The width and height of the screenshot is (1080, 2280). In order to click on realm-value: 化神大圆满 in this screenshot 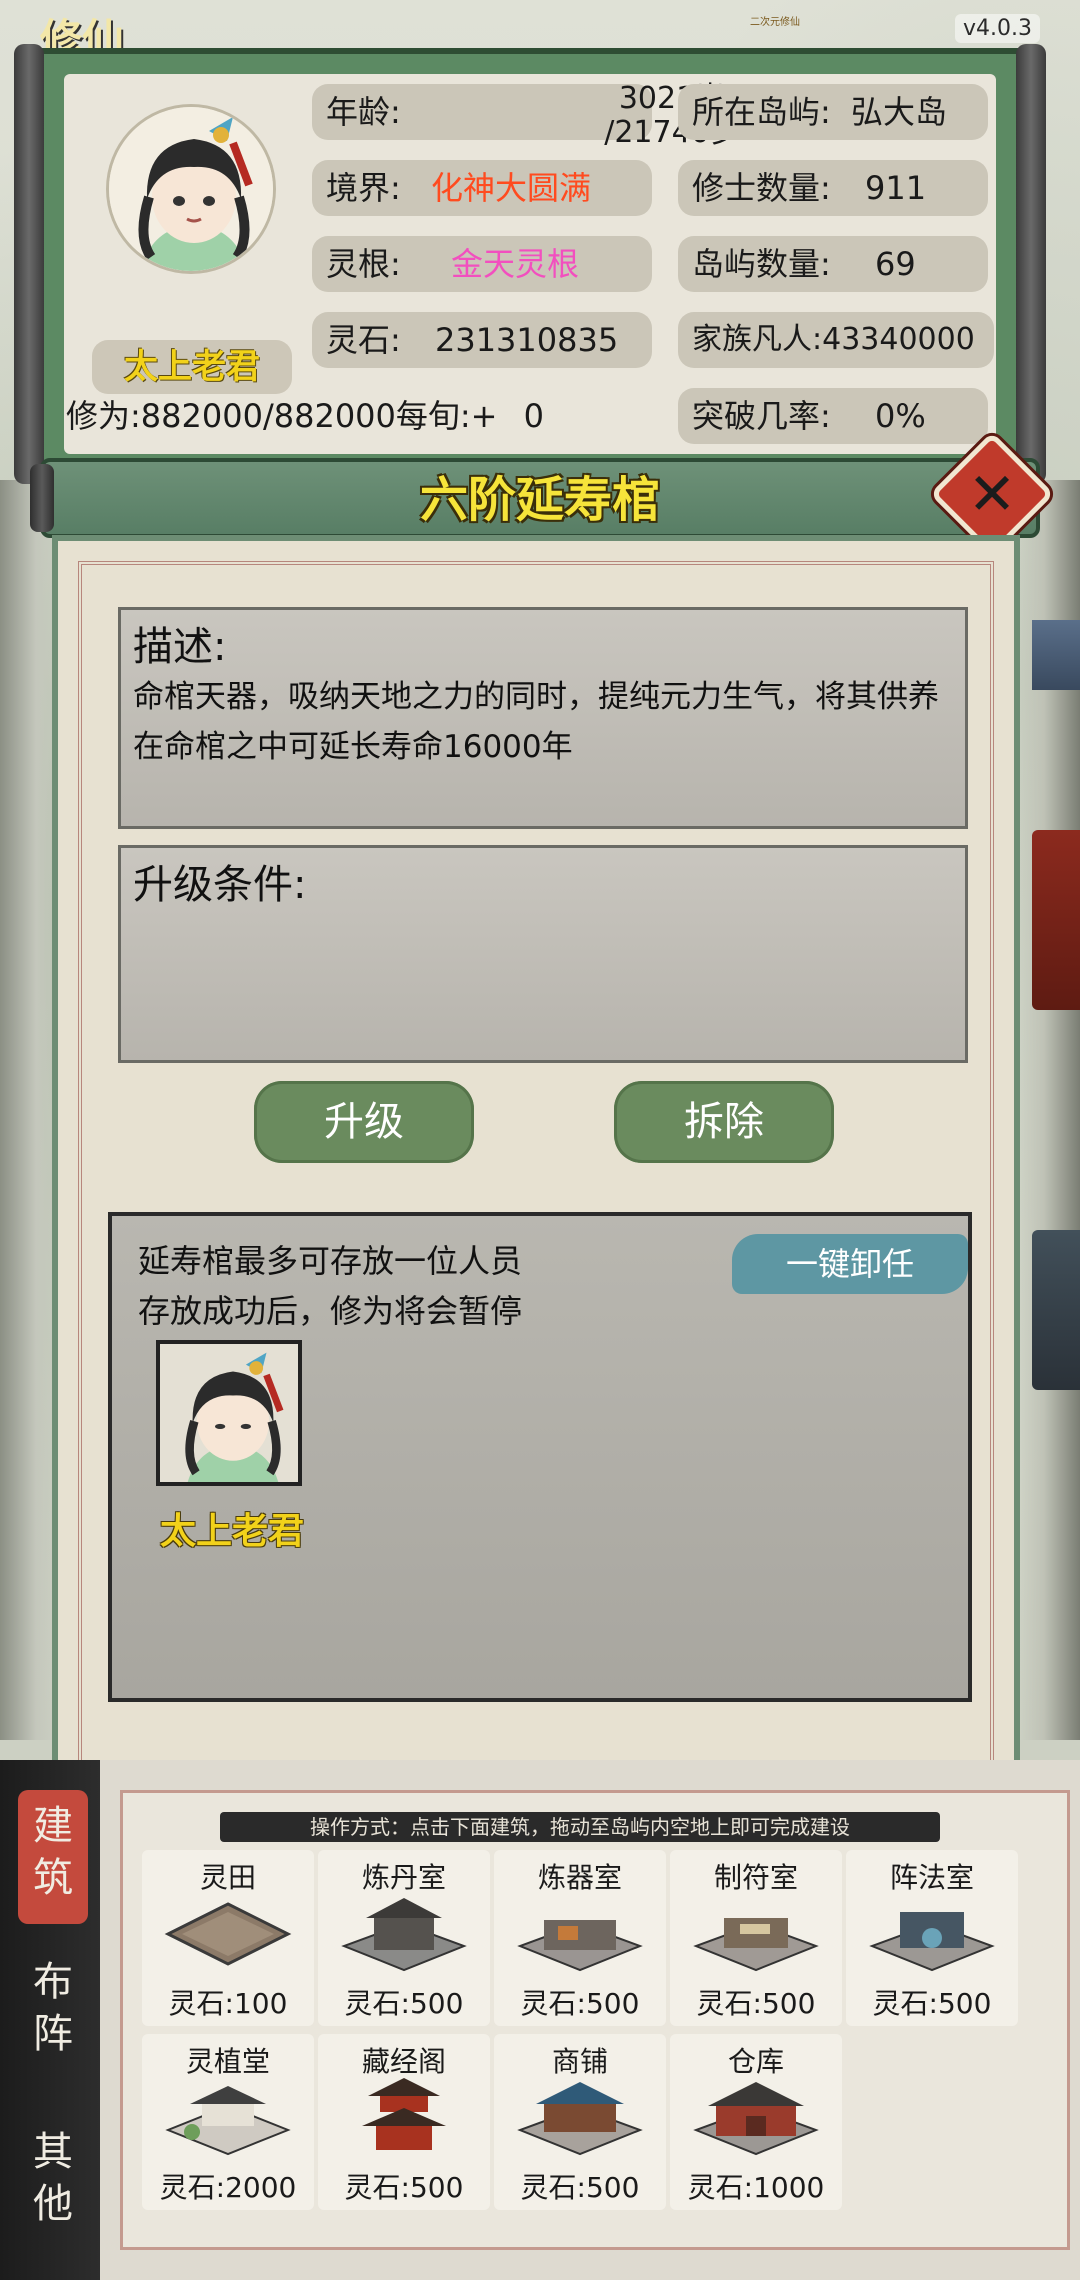, I will do `click(510, 188)`.